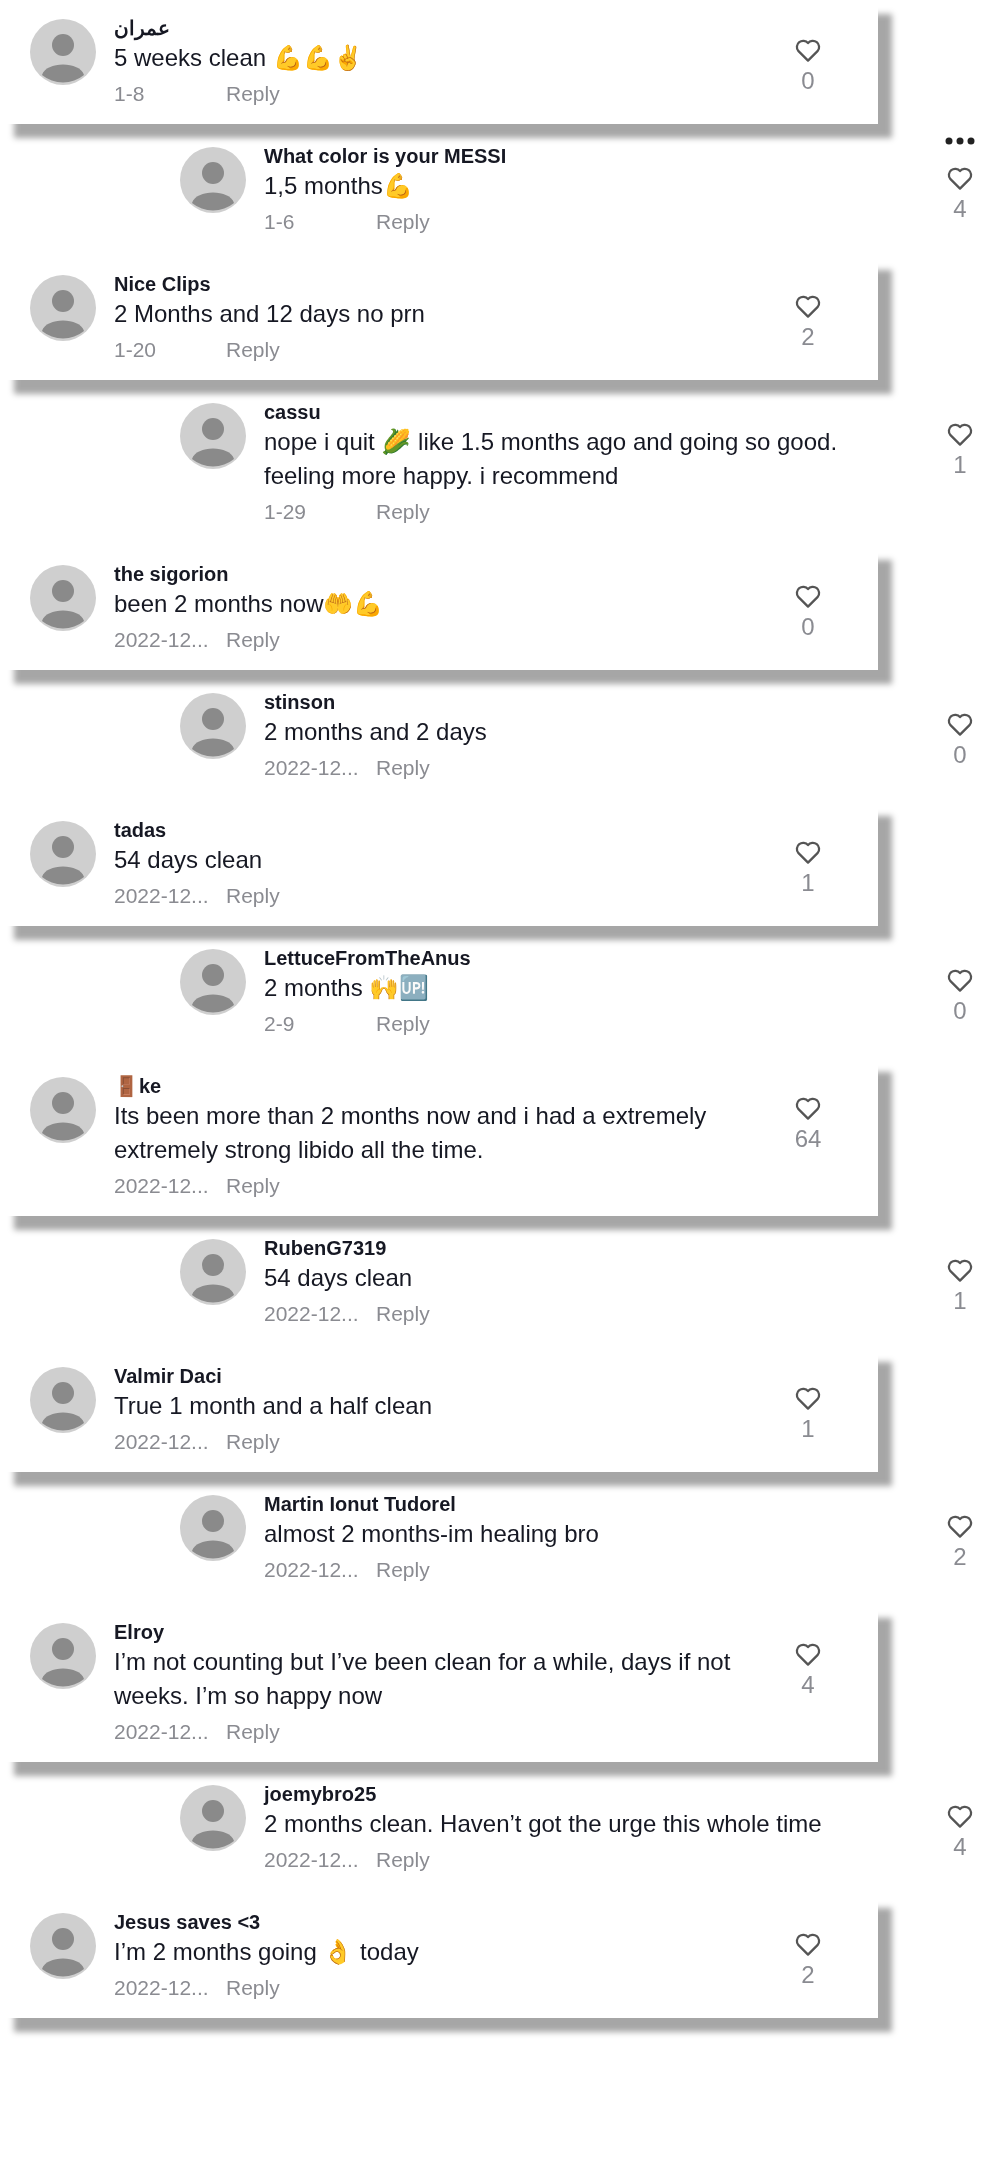  Describe the element at coordinates (280, 222) in the screenshot. I see `comment-date: 1-6` at that location.